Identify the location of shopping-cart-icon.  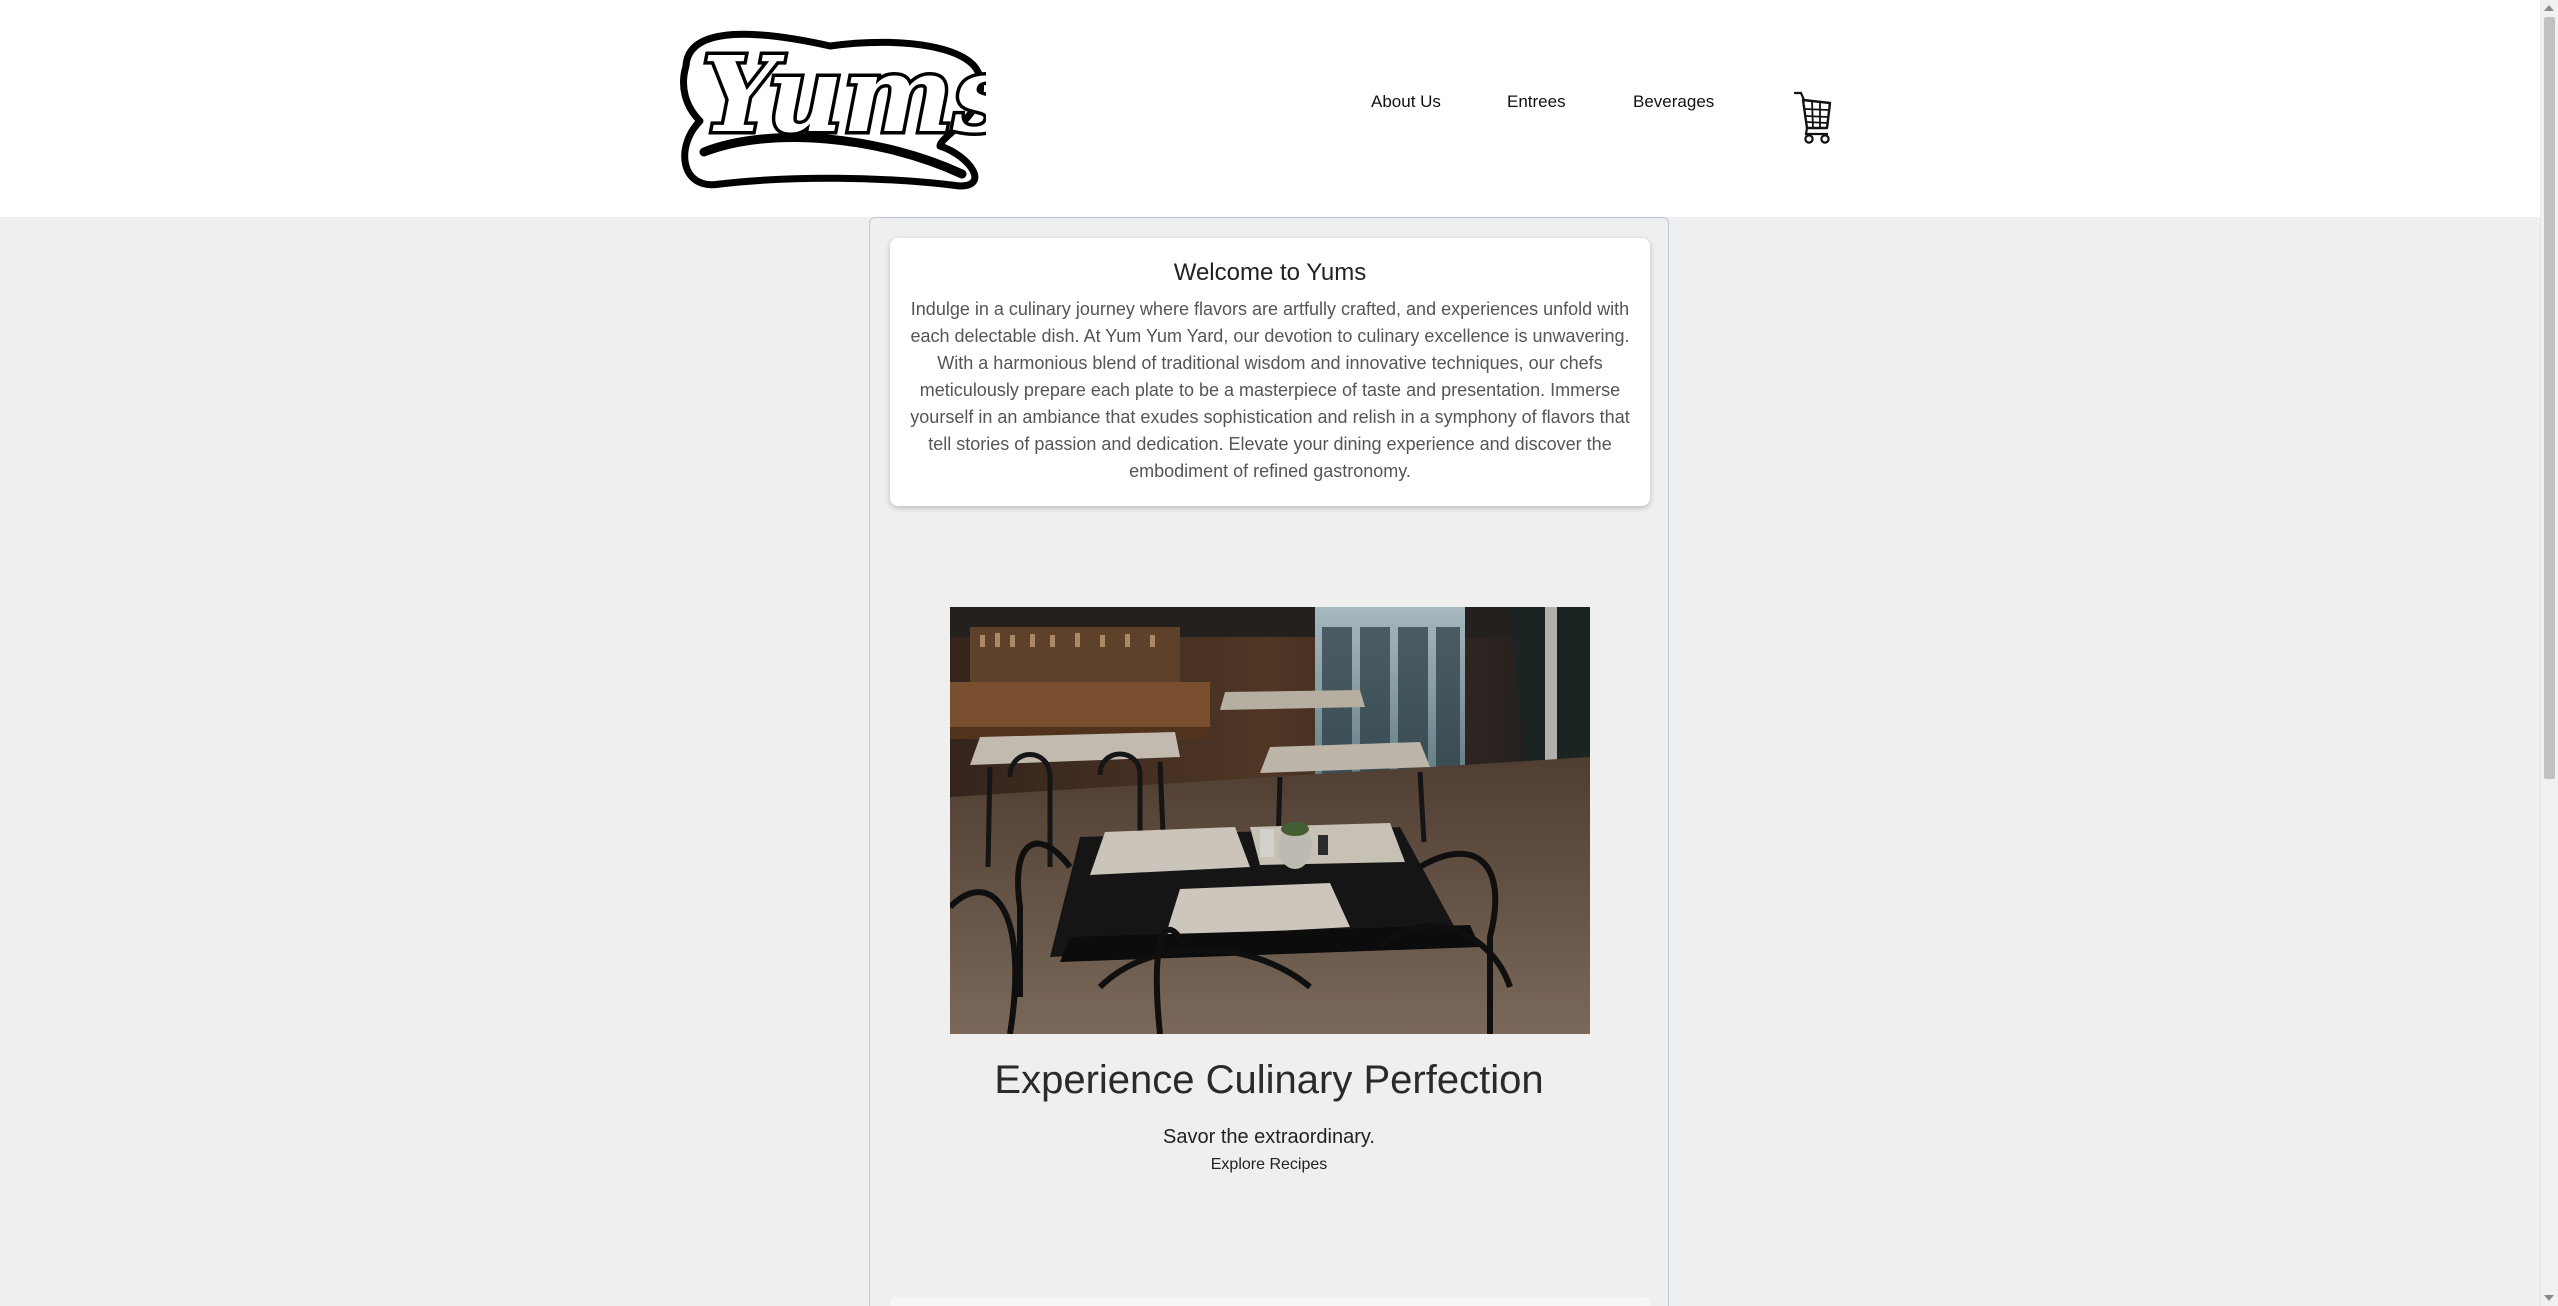
(1813, 117).